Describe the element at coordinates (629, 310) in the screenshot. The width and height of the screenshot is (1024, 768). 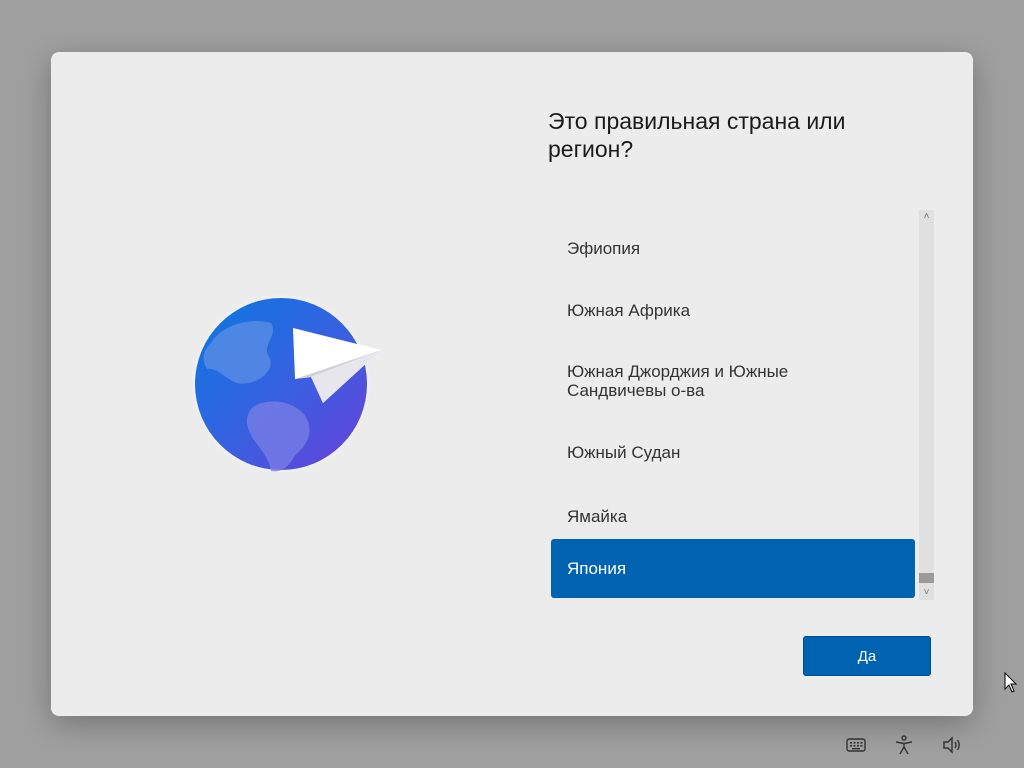
I see `region-label: Южная Африка` at that location.